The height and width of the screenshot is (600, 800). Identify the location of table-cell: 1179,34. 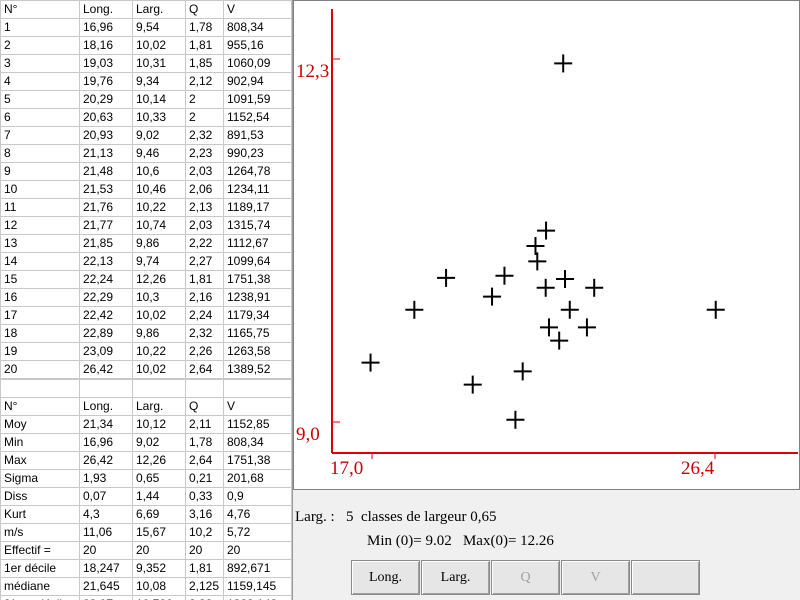
(257, 315).